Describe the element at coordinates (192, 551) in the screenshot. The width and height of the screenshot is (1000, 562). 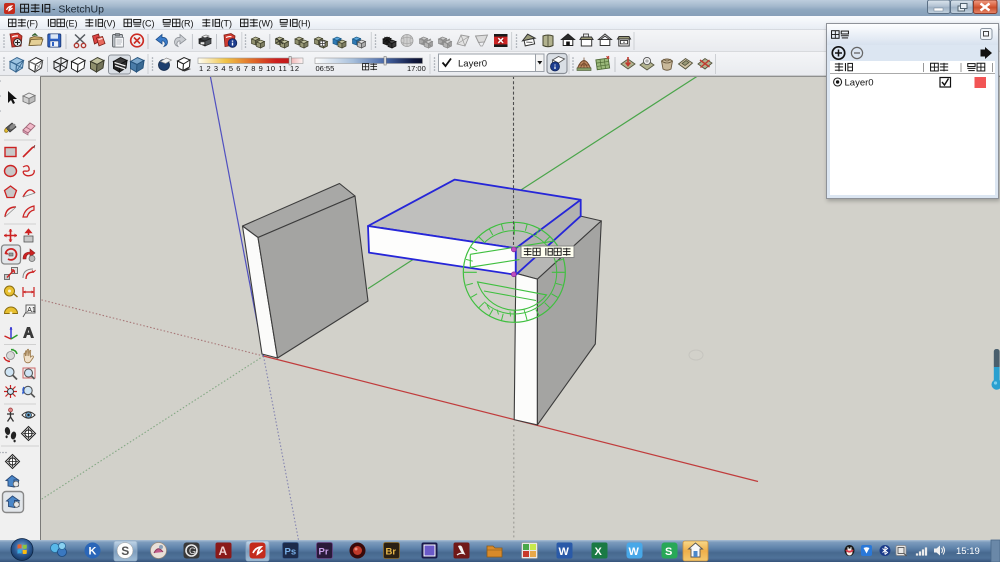
I see `svg-text: G` at that location.